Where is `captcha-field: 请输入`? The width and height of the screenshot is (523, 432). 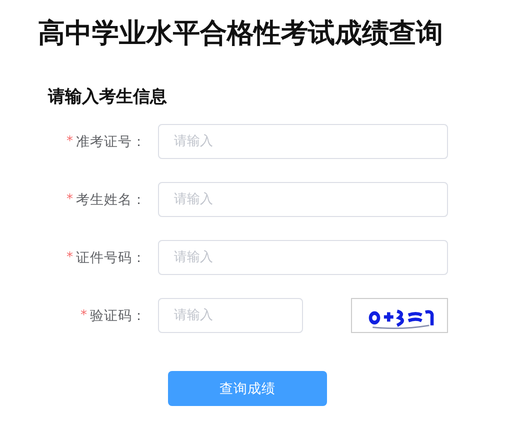
captcha-field: 请输入 is located at coordinates (230, 315).